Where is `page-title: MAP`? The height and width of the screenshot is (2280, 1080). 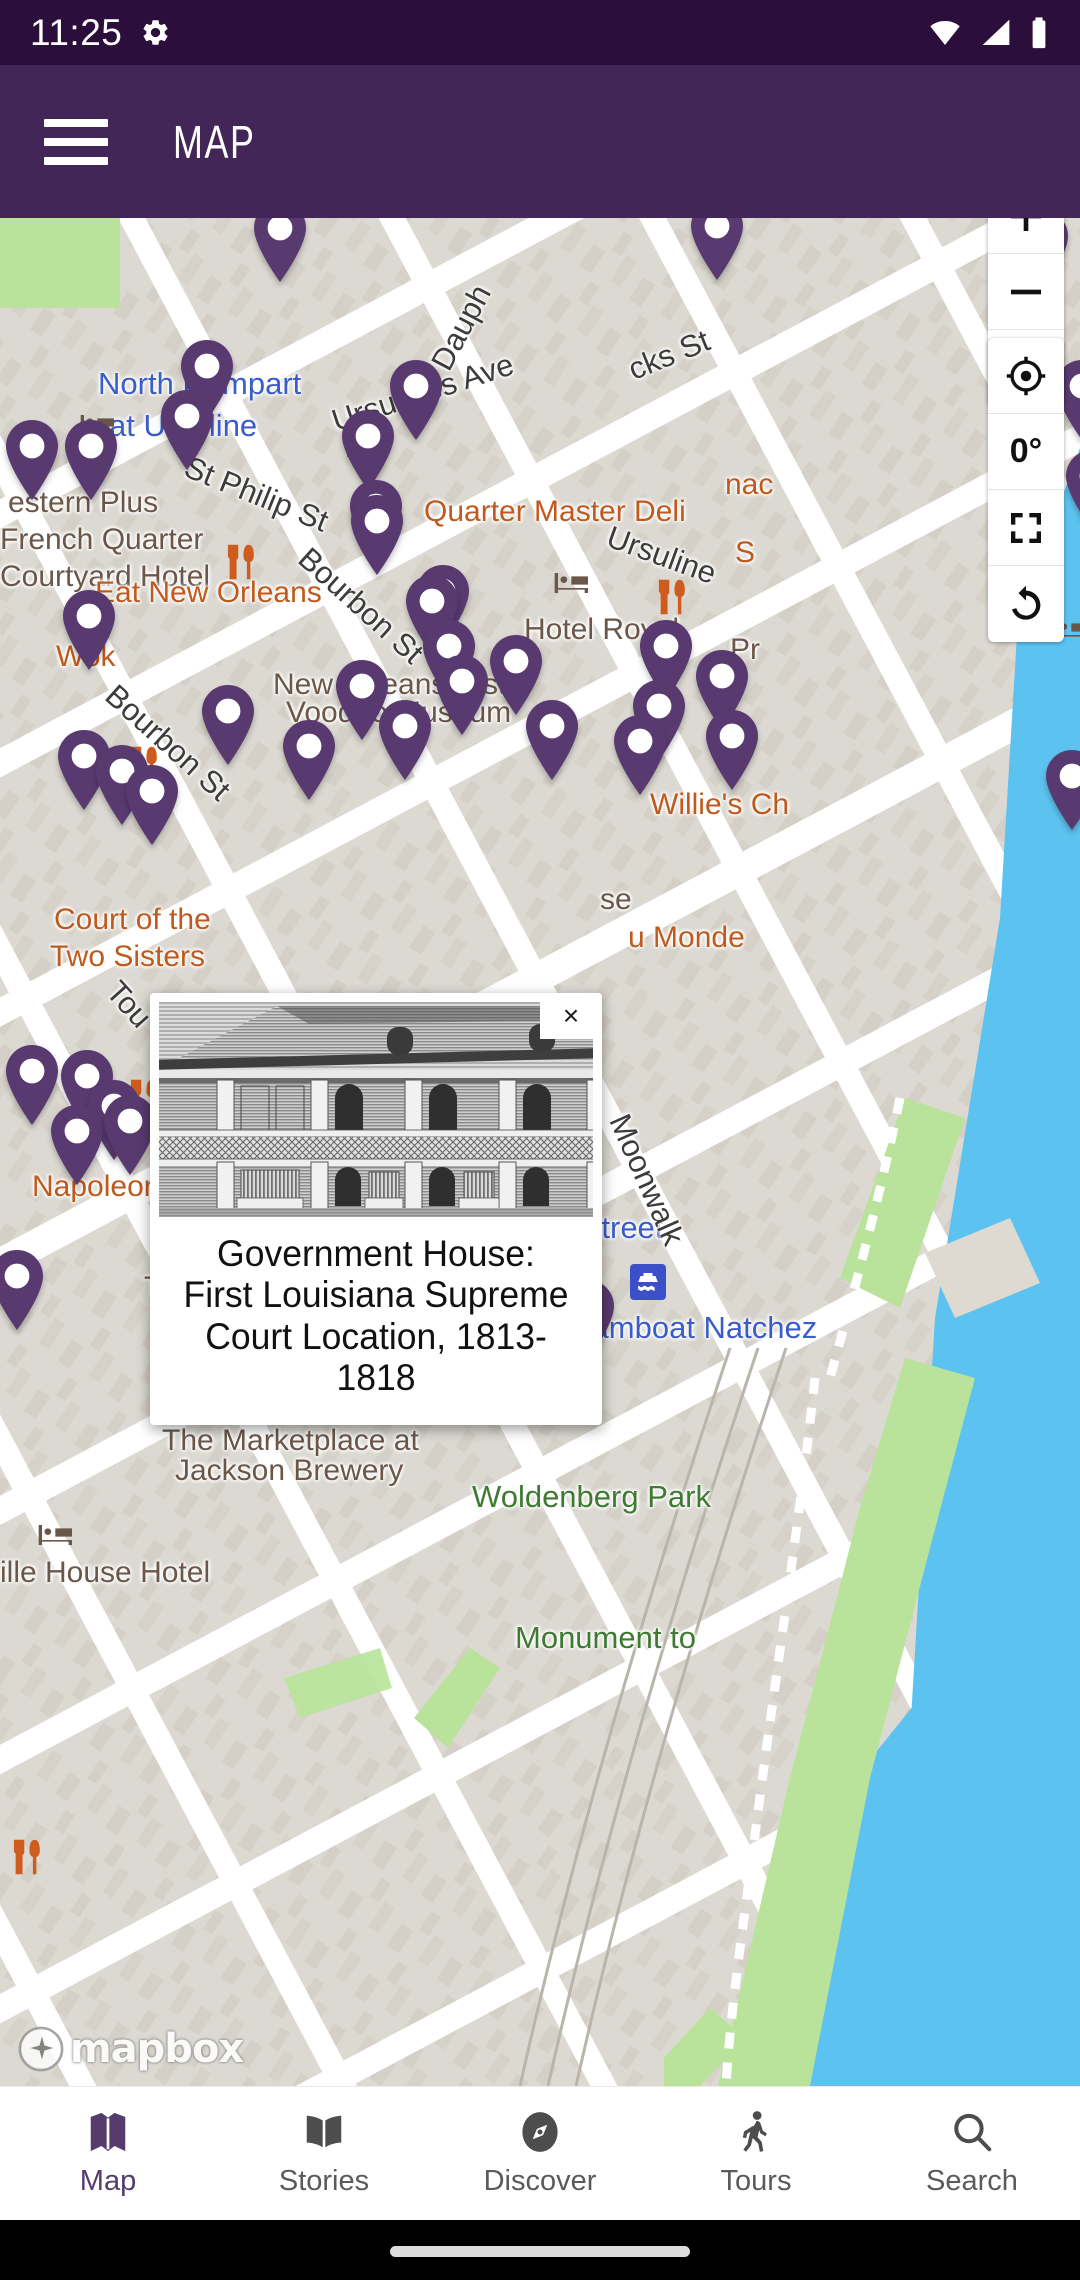 page-title: MAP is located at coordinates (214, 141).